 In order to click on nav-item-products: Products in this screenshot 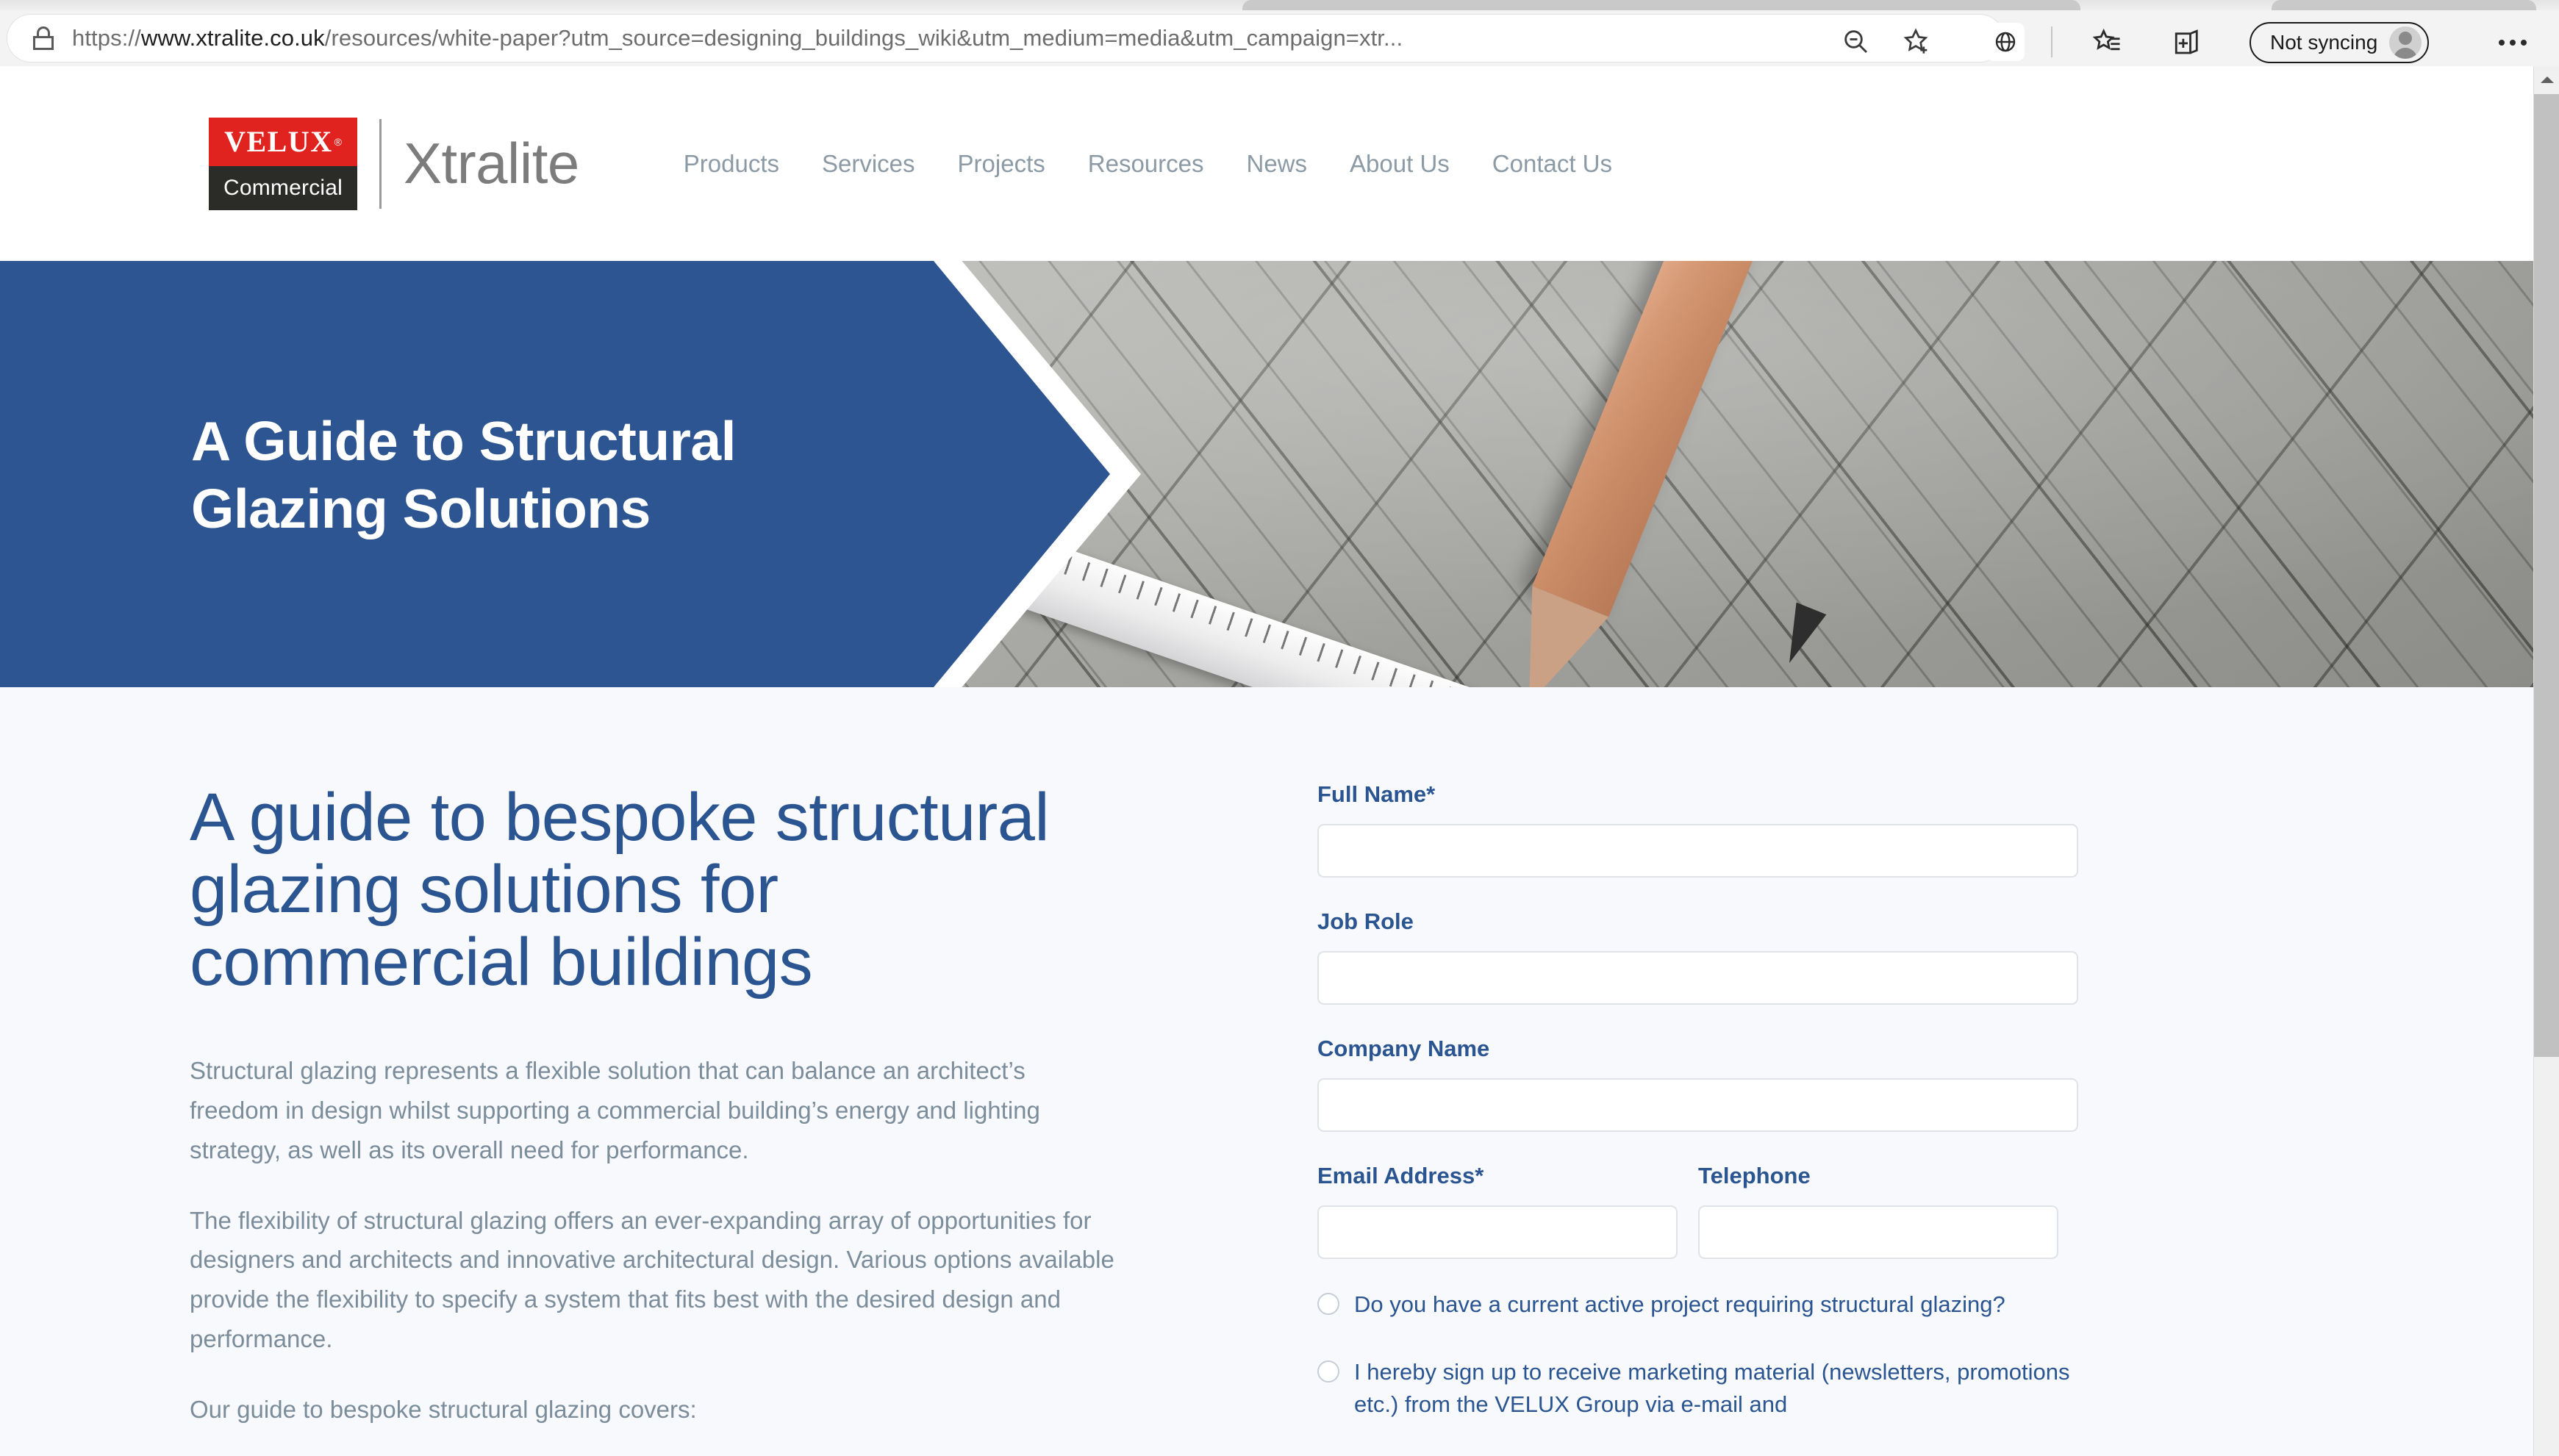, I will do `click(731, 164)`.